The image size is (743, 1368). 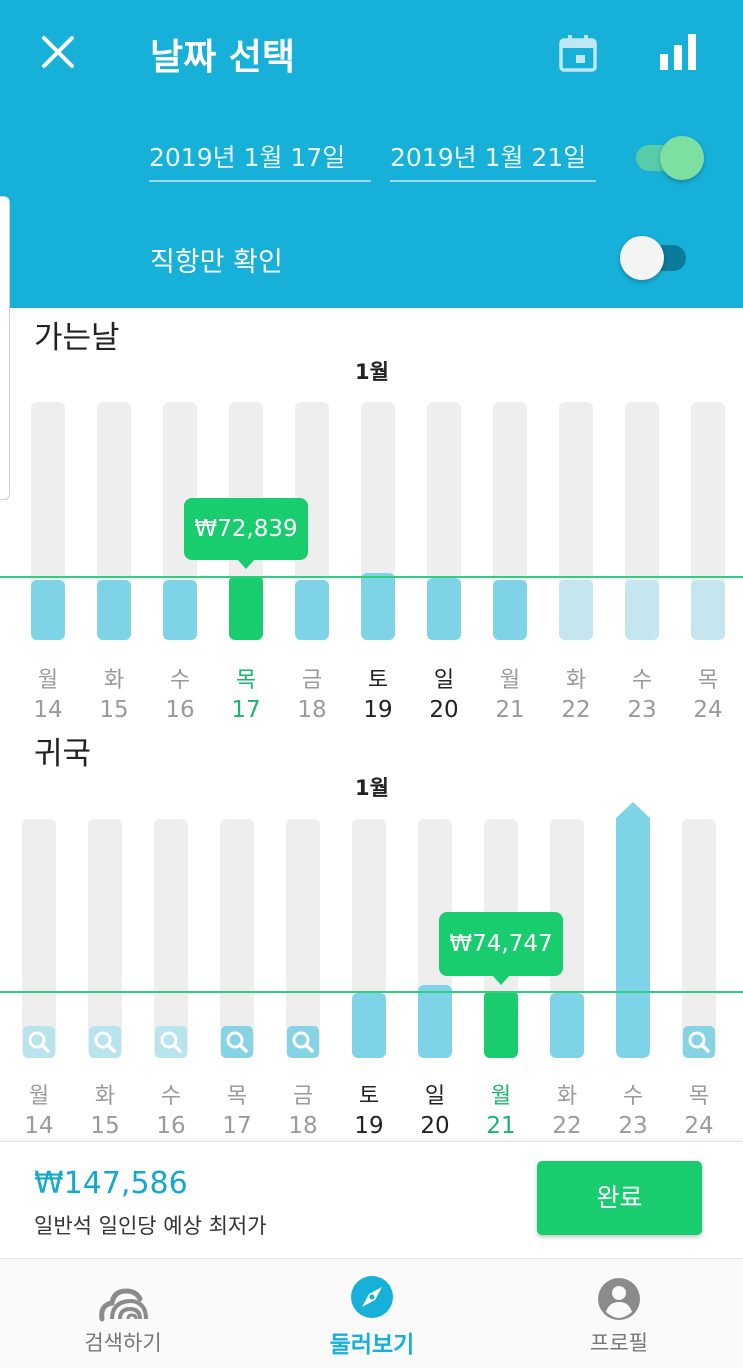 What do you see at coordinates (501, 980) in the screenshot?
I see `tooltip-pointer` at bounding box center [501, 980].